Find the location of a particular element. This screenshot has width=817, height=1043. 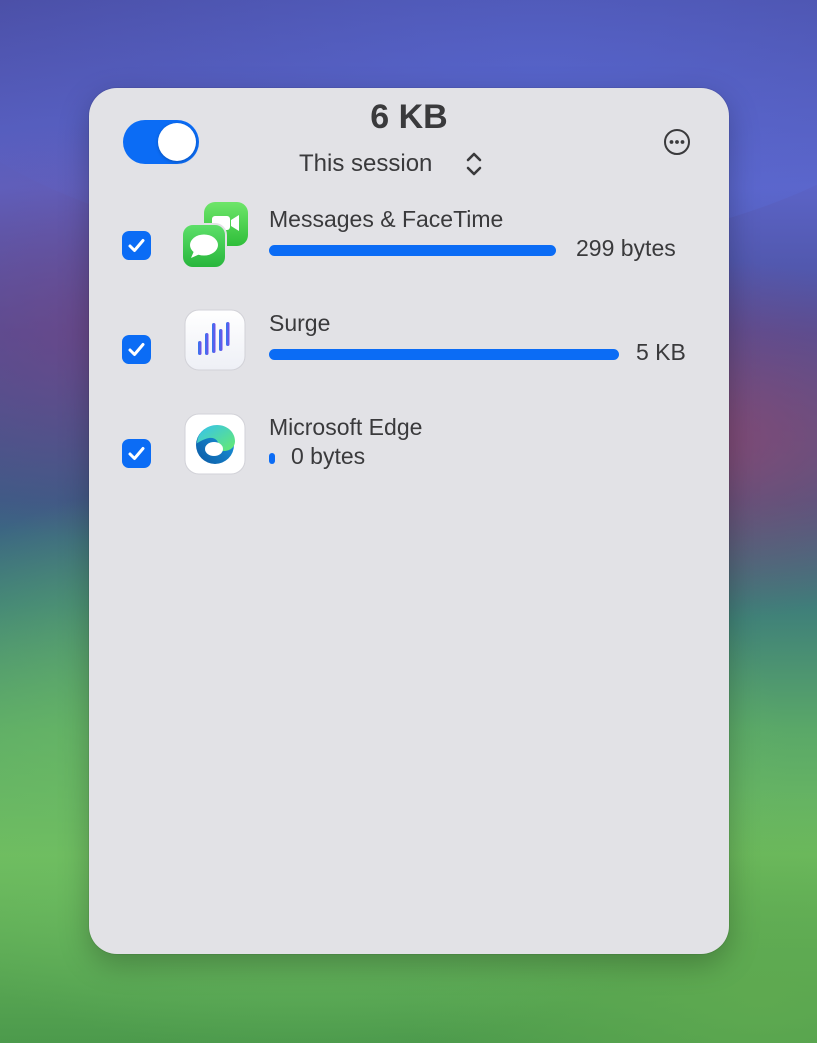

app-name: Microsoft Edge is located at coordinates (346, 427).